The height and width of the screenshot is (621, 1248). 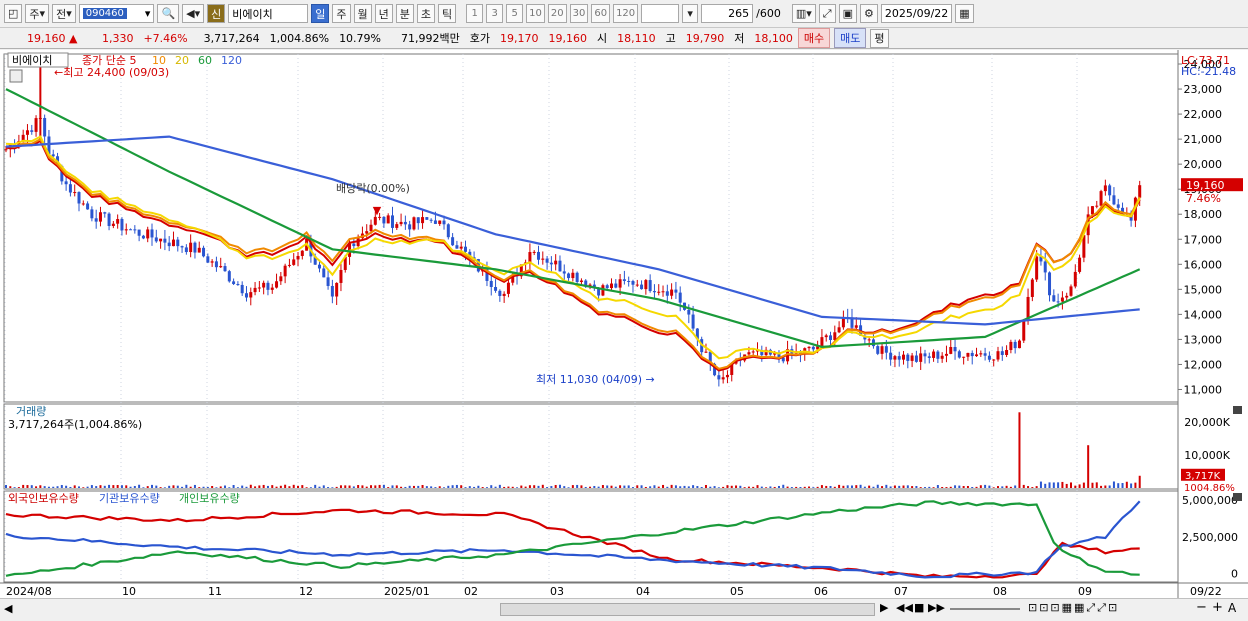 What do you see at coordinates (64, 13) in the screenshot?
I see `prev-select: 전 ▾` at bounding box center [64, 13].